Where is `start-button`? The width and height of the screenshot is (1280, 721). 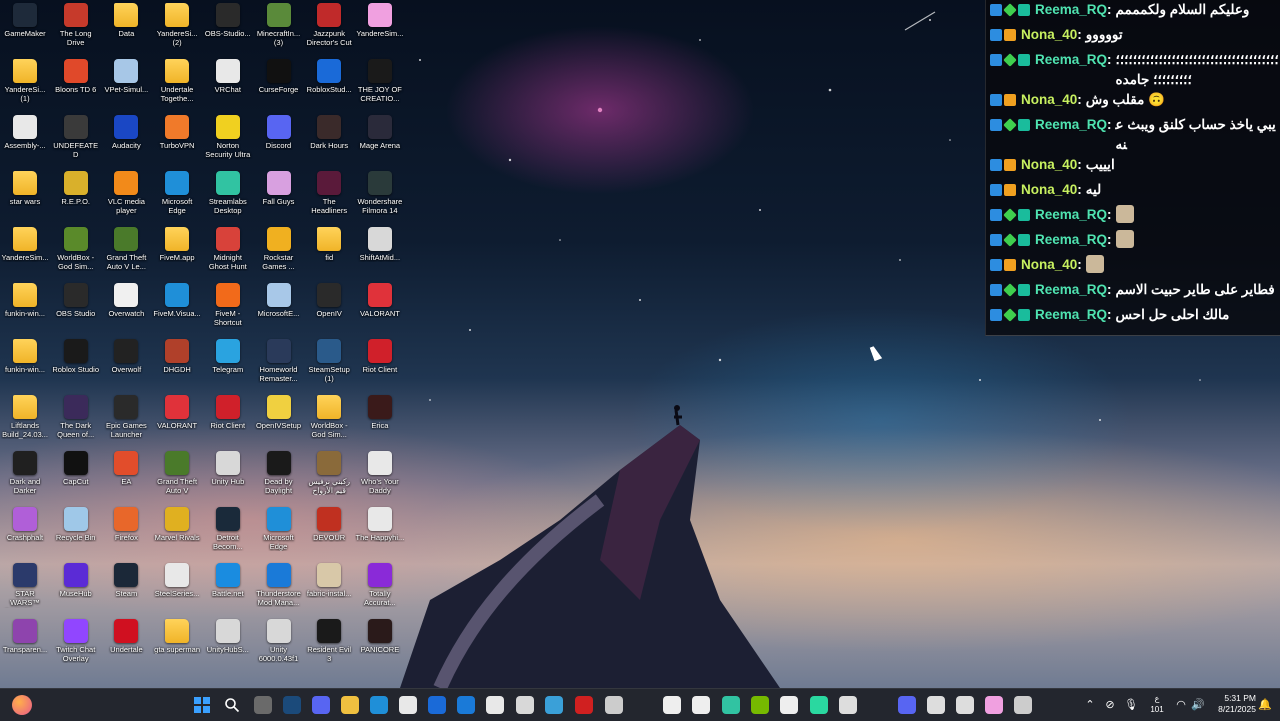
start-button is located at coordinates (202, 705).